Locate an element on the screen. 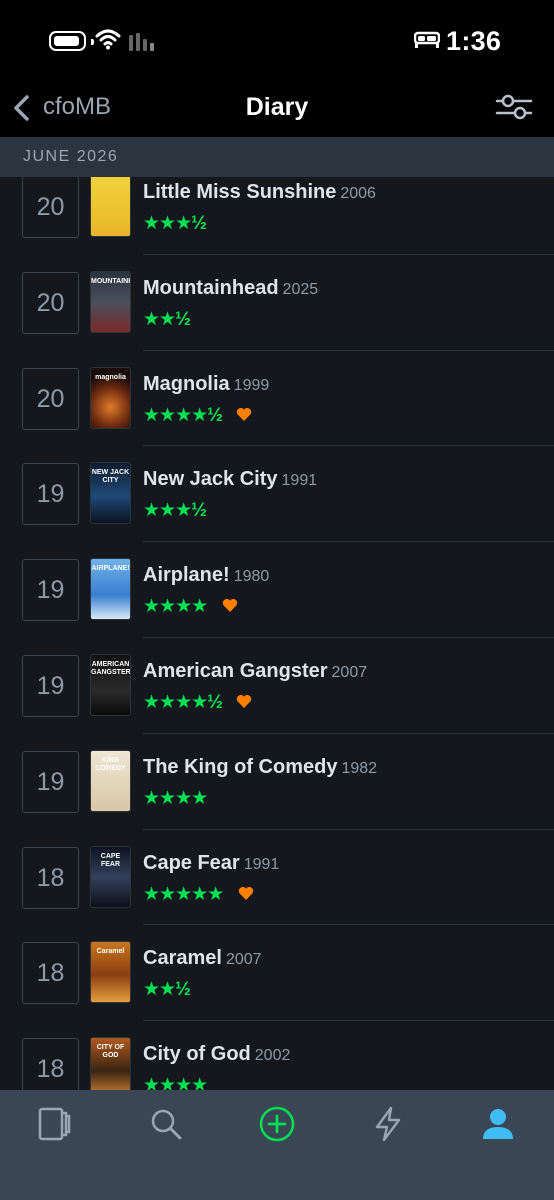 The width and height of the screenshot is (554, 1200). film-poster is located at coordinates (110, 207).